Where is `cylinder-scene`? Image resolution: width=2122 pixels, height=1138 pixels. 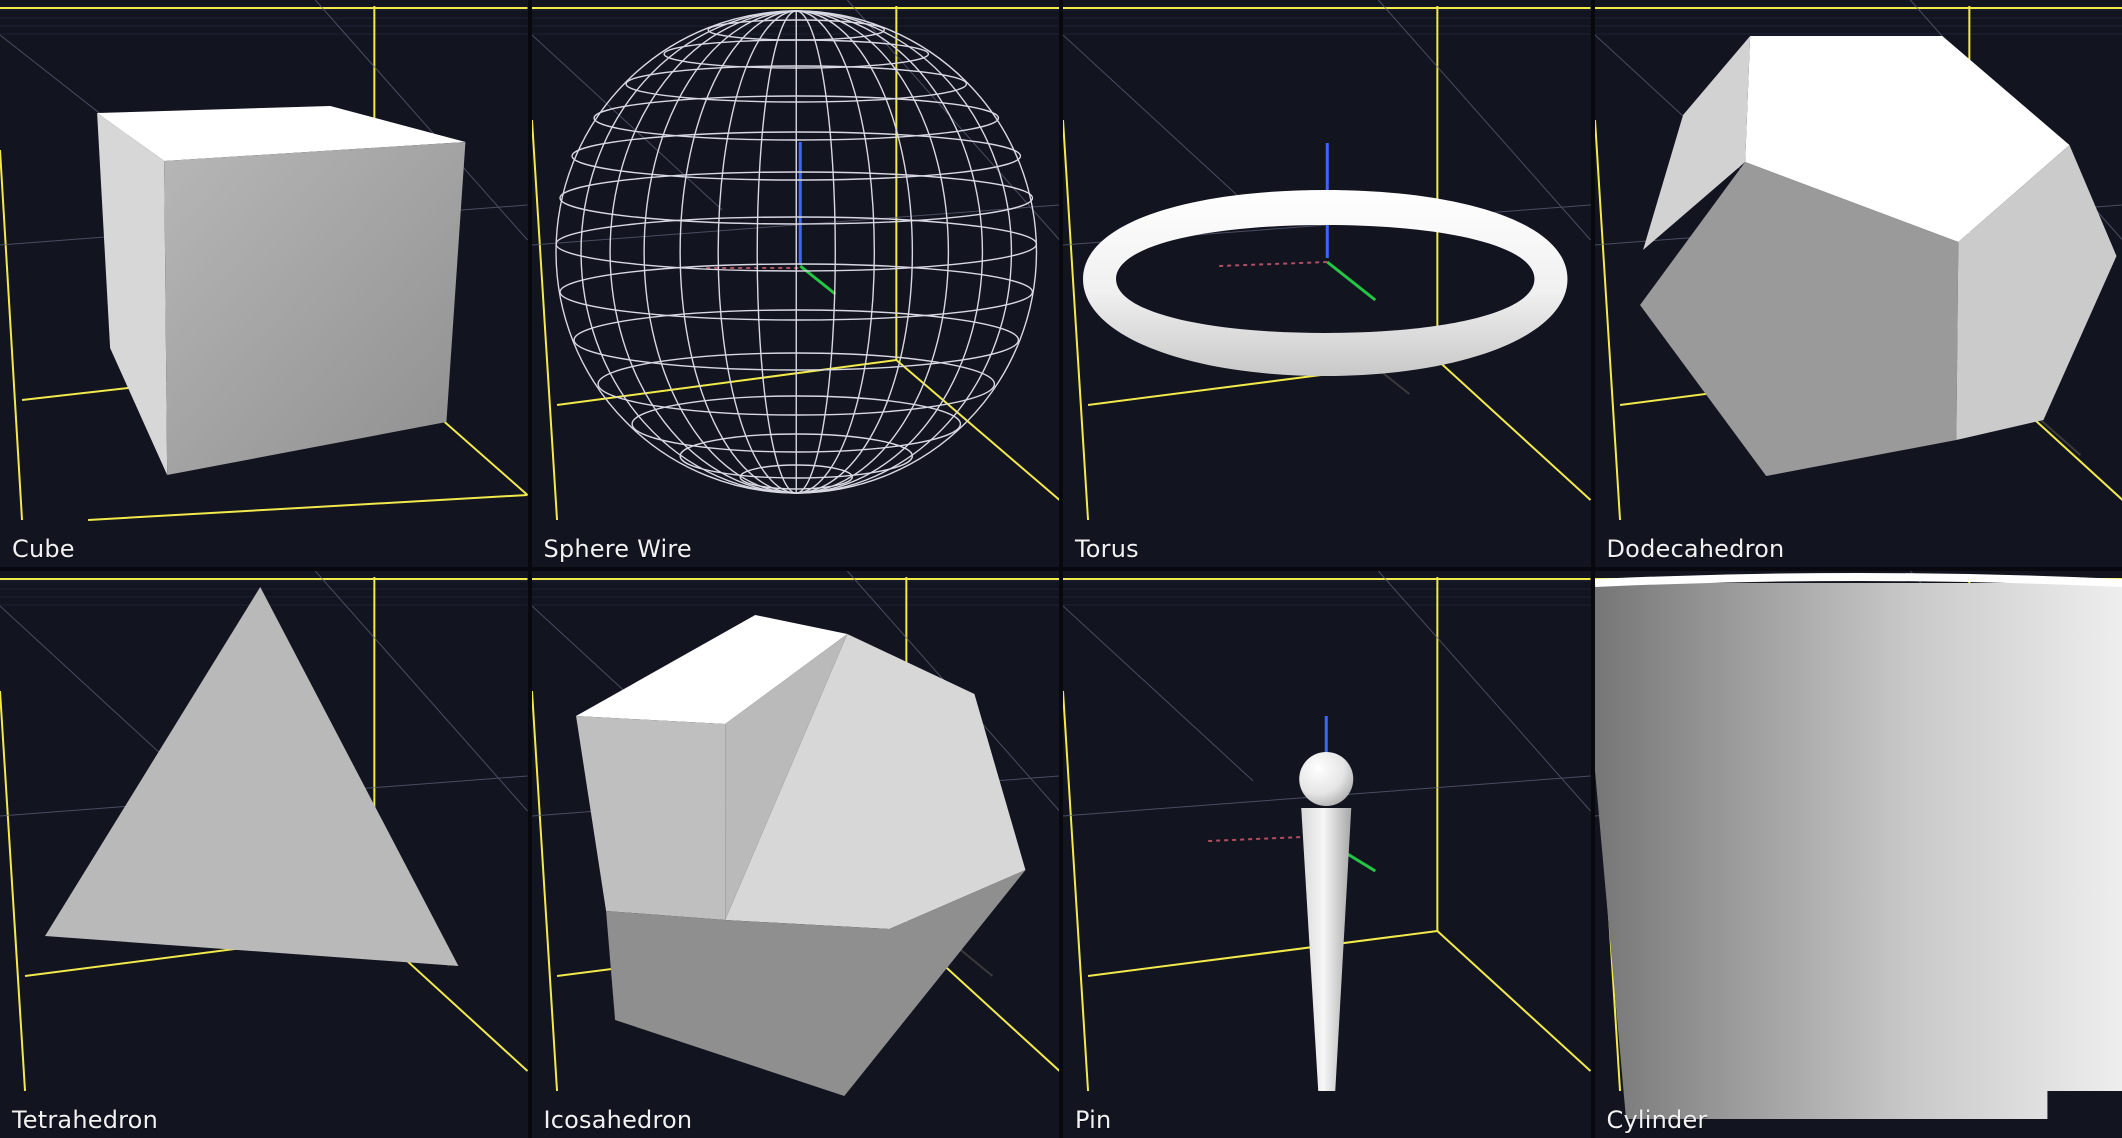
cylinder-scene is located at coordinates (1858, 854).